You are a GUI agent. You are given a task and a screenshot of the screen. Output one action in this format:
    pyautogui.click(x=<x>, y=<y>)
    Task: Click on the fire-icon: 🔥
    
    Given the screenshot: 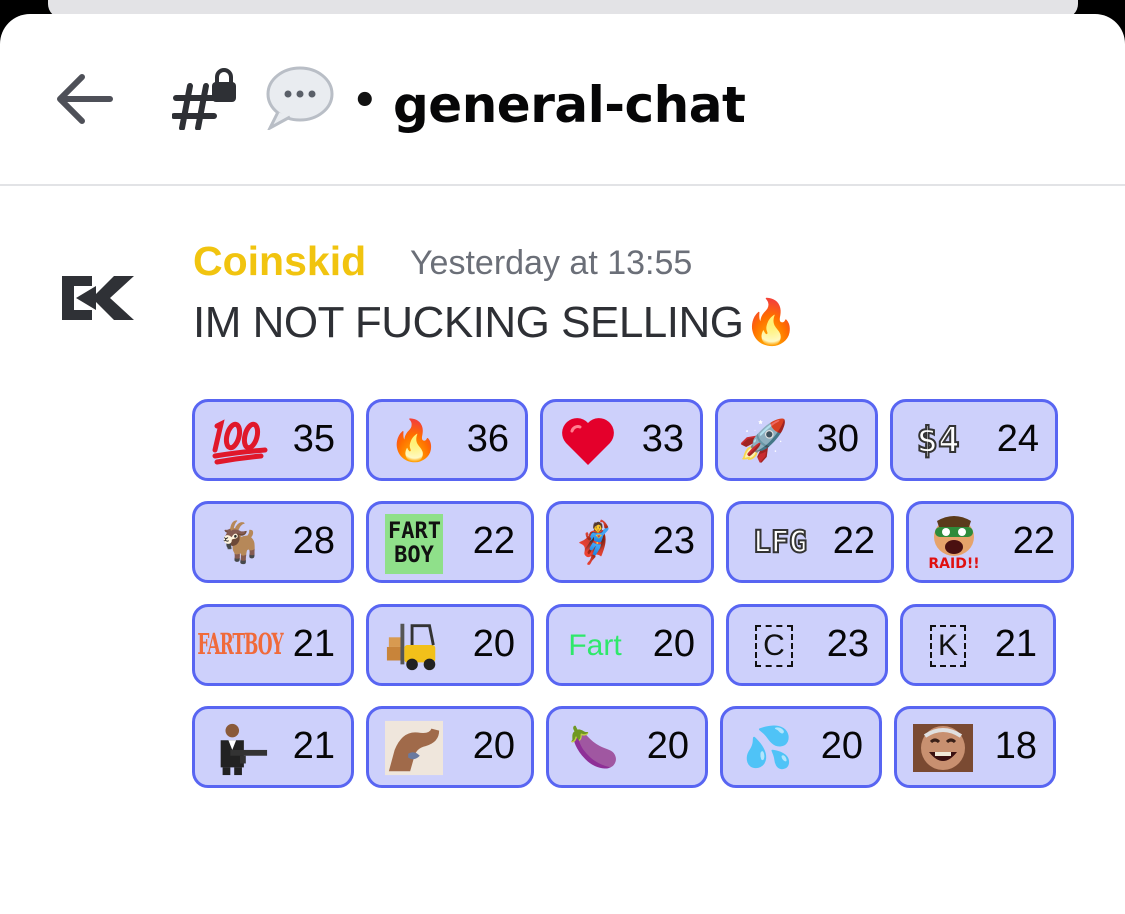 What is the action you would take?
    pyautogui.click(x=414, y=441)
    